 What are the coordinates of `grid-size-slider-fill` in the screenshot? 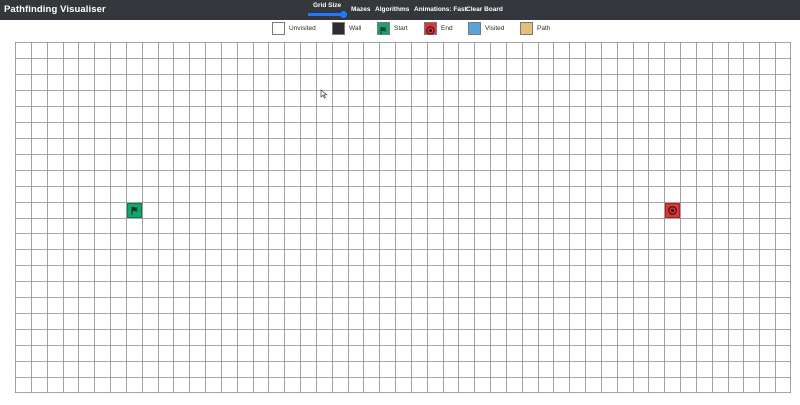 It's located at (325, 14).